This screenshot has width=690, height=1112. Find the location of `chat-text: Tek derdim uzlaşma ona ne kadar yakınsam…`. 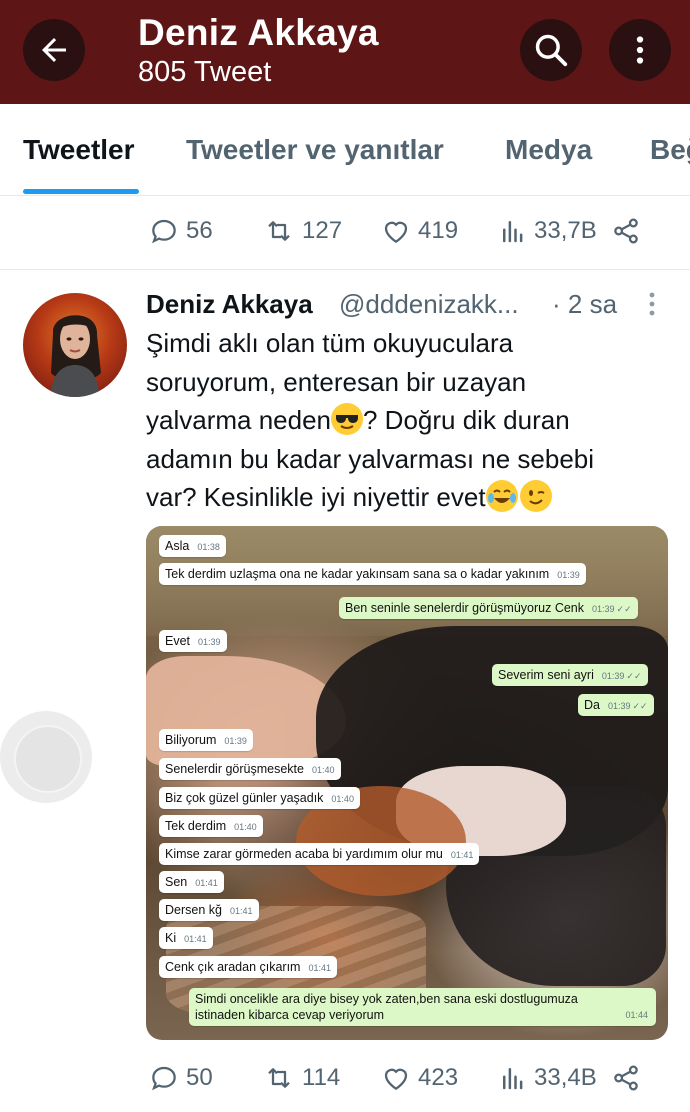

chat-text: Tek derdim uzlaşma ona ne kadar yakınsam… is located at coordinates (357, 574).